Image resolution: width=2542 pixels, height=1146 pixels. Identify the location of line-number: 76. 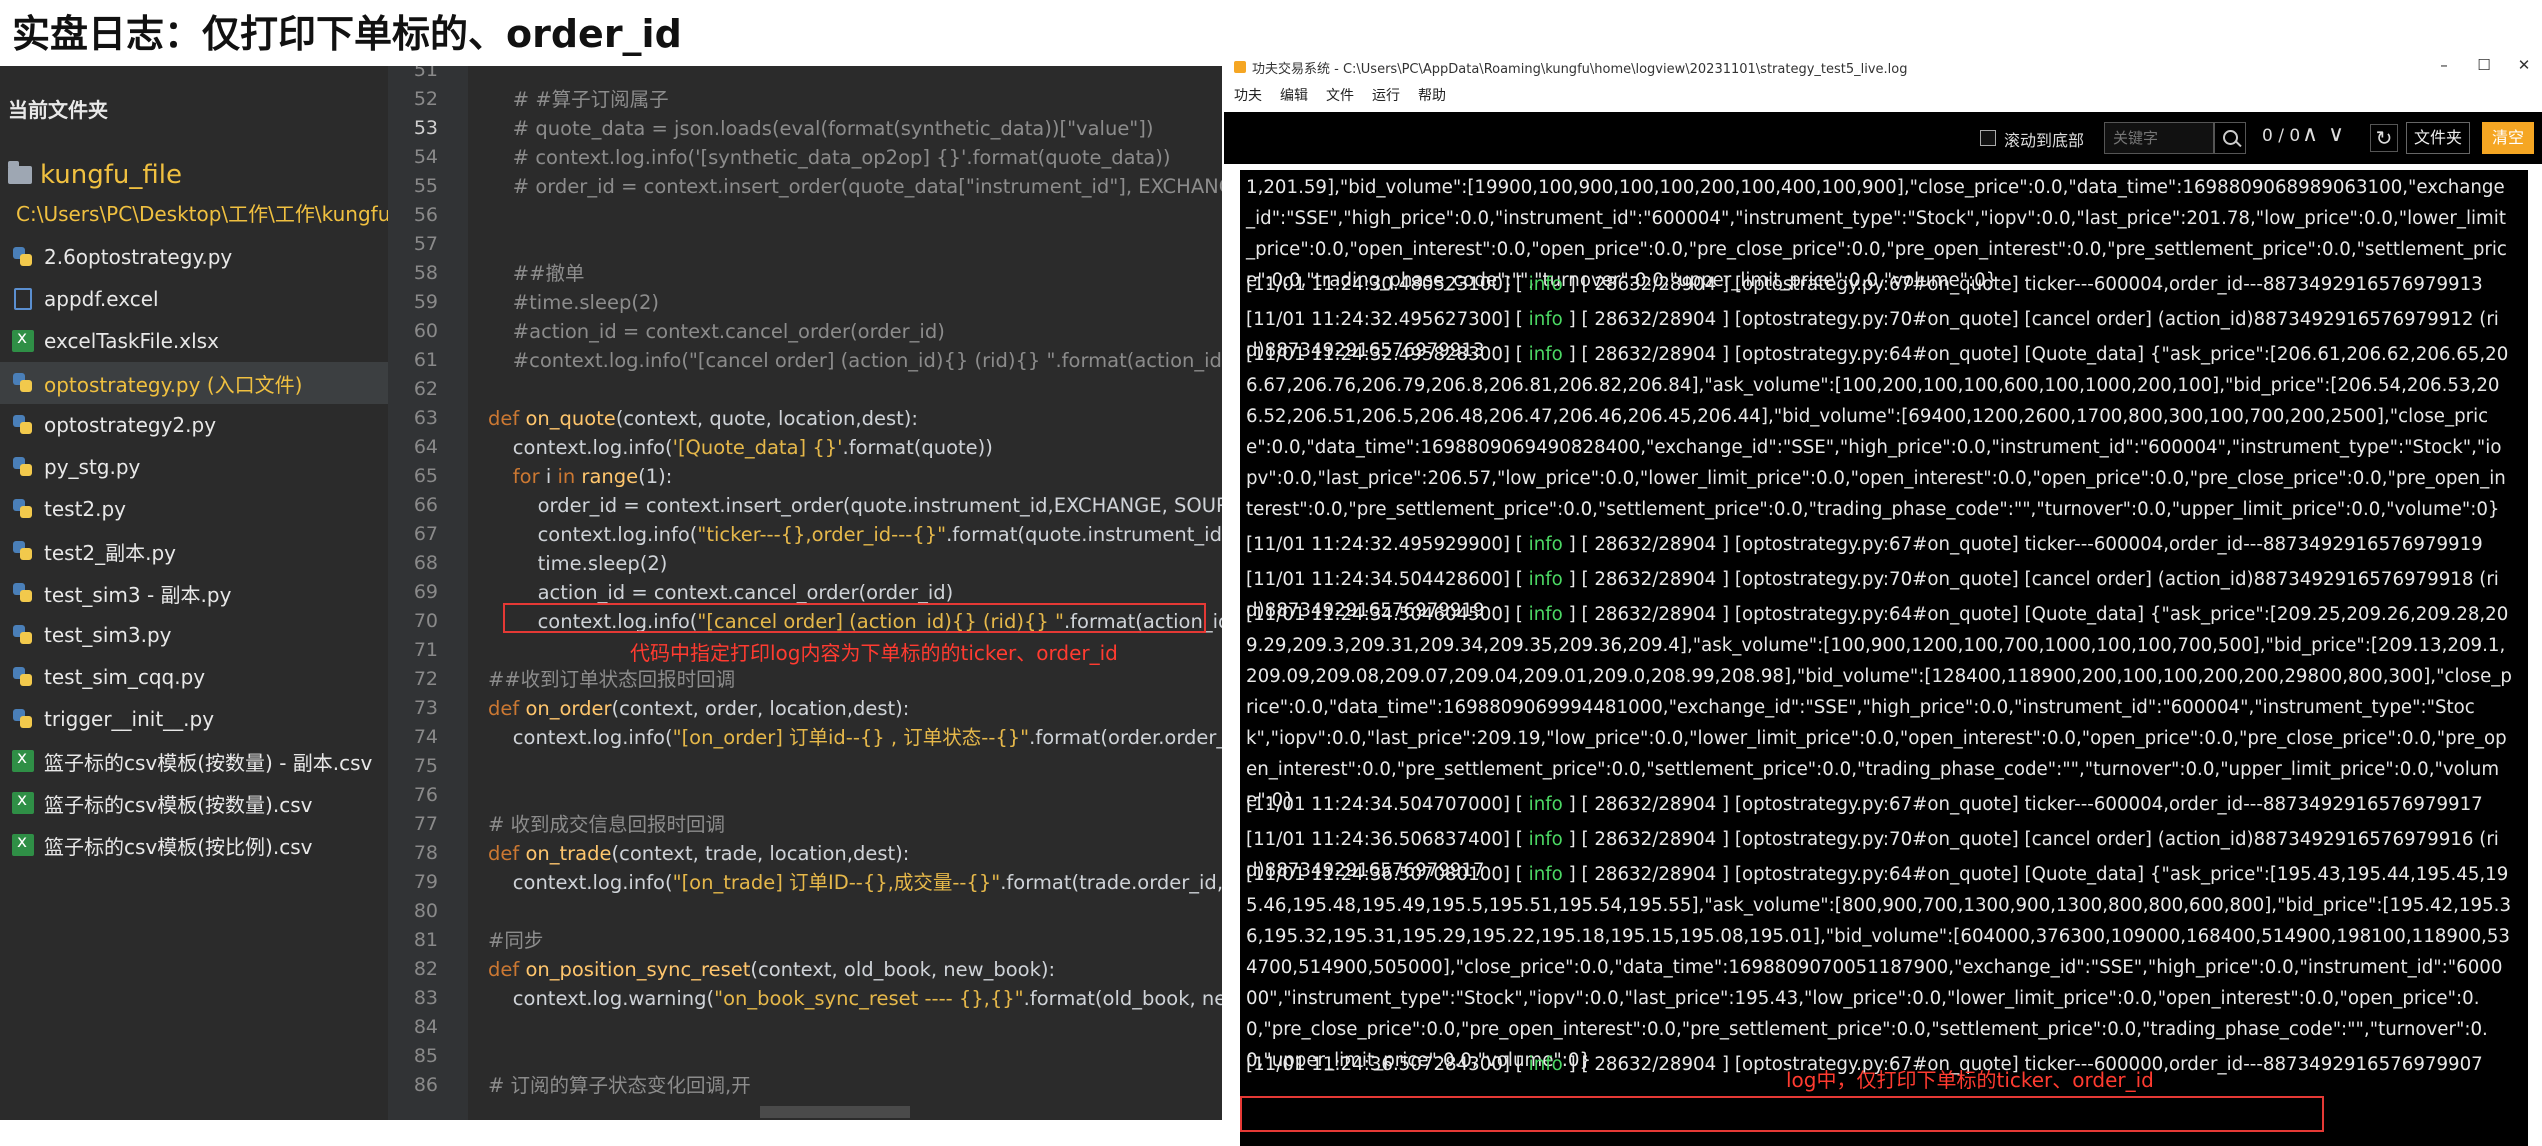
(425, 795).